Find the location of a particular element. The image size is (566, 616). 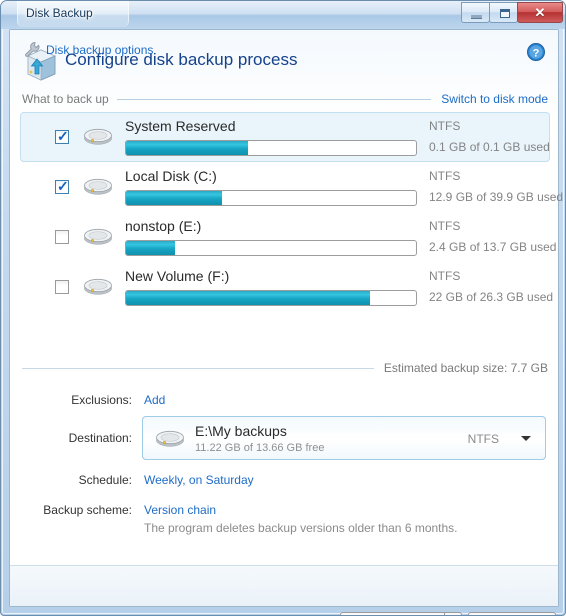

maximize-button is located at coordinates (503, 12).